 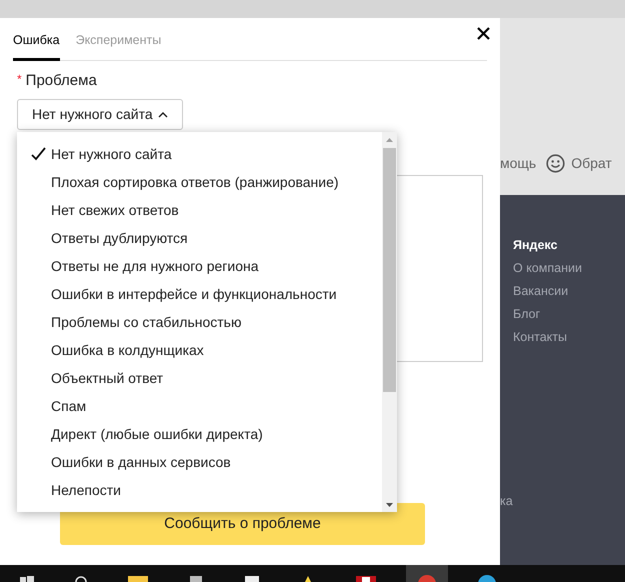 I want to click on dropdown-option: Нет свежих ответов, so click(x=199, y=210).